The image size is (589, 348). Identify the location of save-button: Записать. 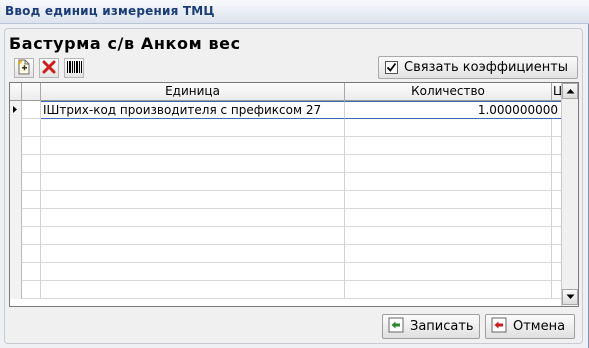
(431, 326).